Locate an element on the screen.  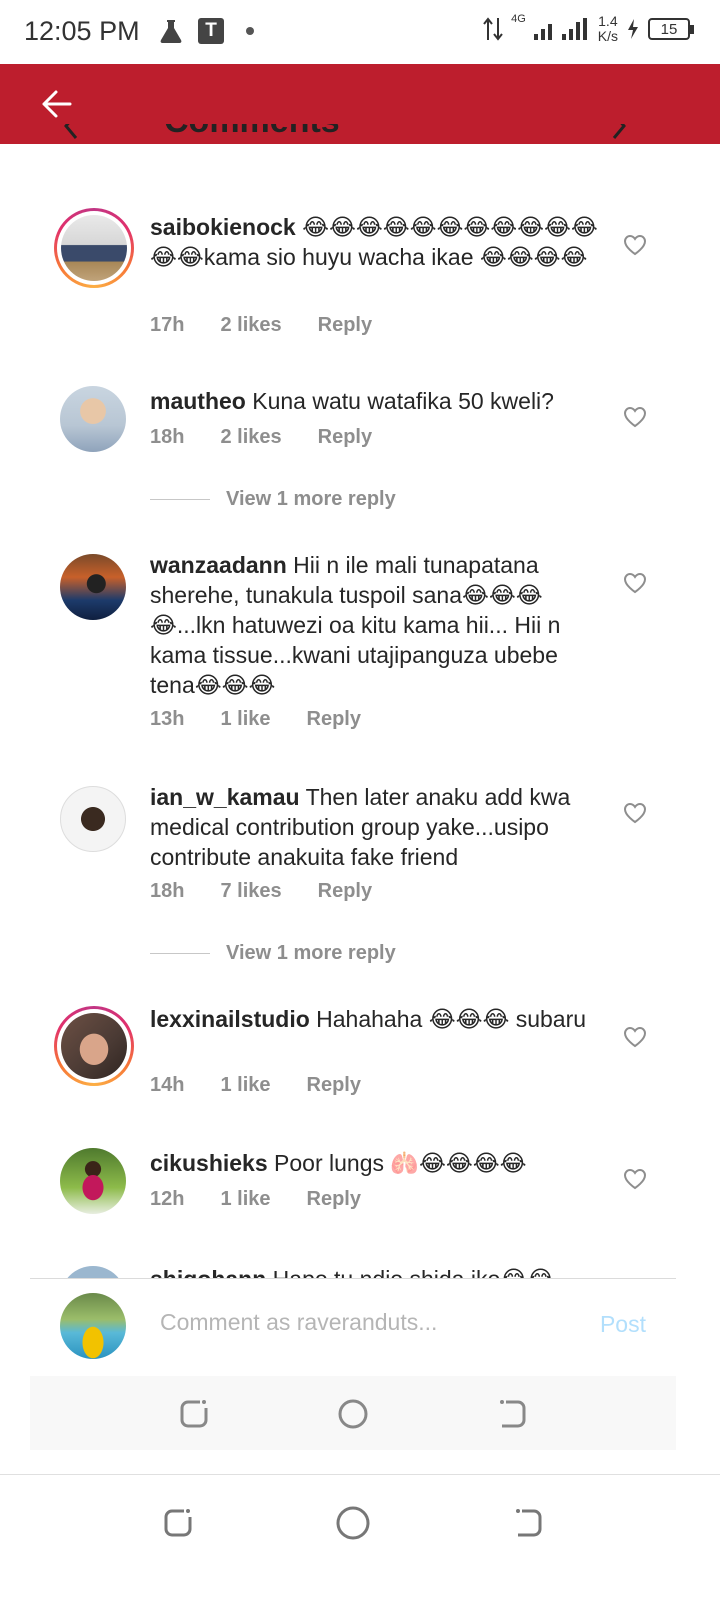
status-bar: 12:05 PM T 4G 1.4 K/s 15 is located at coordinates (360, 32).